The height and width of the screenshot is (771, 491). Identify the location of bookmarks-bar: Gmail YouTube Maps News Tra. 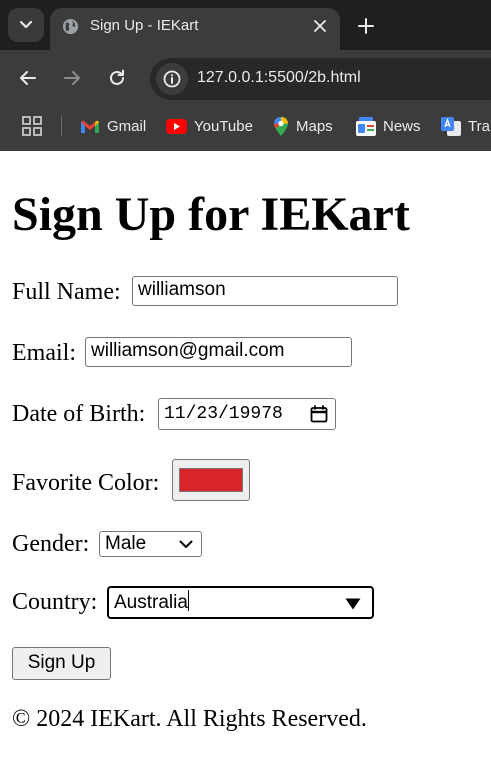
(245, 128).